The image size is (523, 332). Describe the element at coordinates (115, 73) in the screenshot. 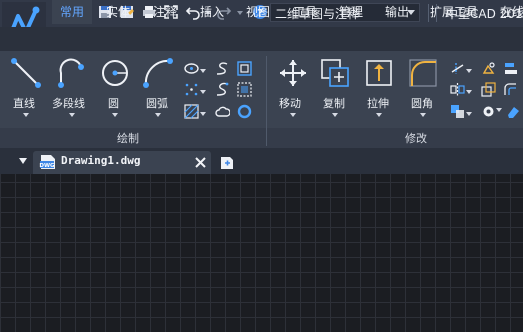

I see `circle-icon` at that location.